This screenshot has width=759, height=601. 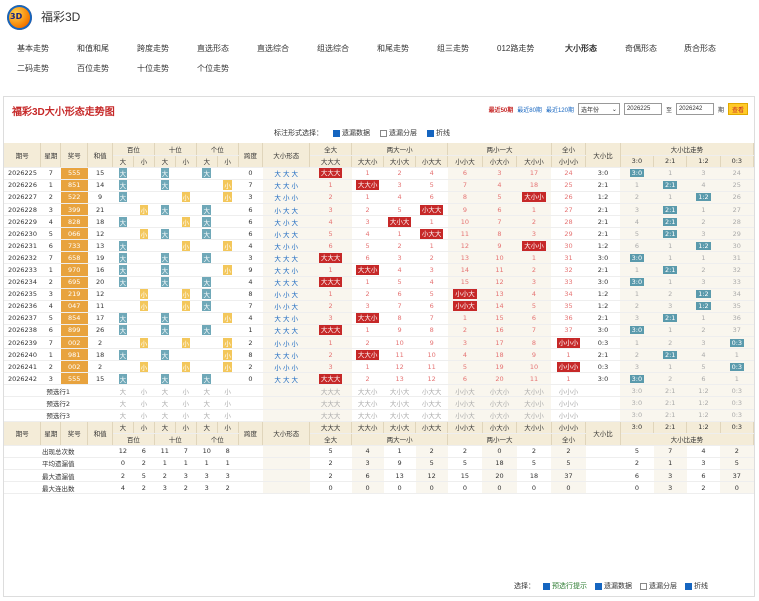 I want to click on two-small-cell: 13, so click(x=465, y=258).